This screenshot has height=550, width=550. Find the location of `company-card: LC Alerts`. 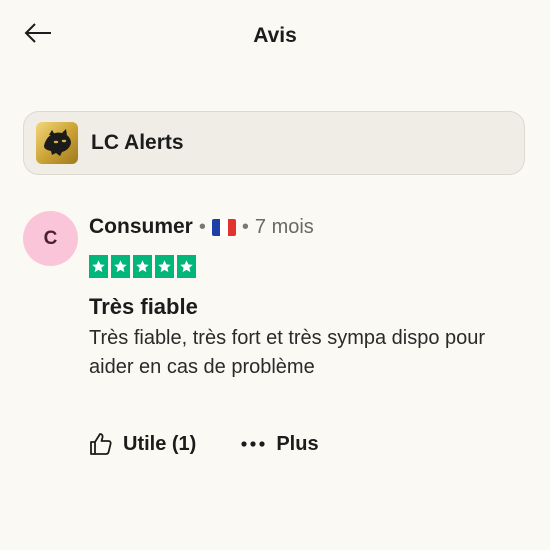

company-card: LC Alerts is located at coordinates (274, 143).